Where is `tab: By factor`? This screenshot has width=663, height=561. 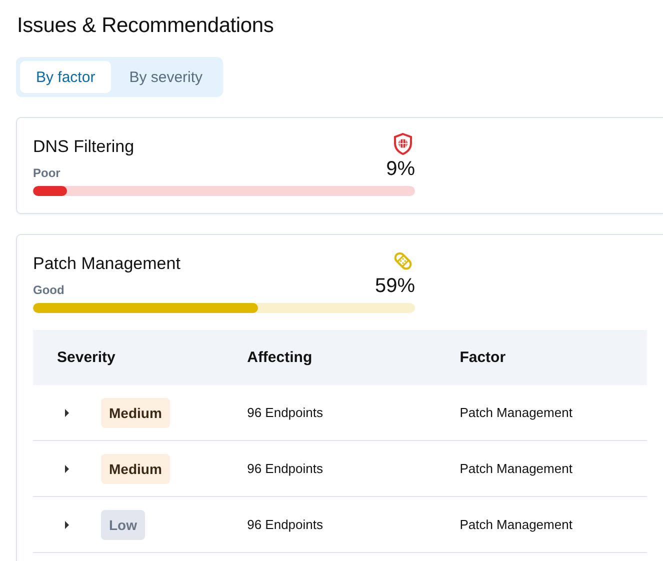
tab: By factor is located at coordinates (66, 77).